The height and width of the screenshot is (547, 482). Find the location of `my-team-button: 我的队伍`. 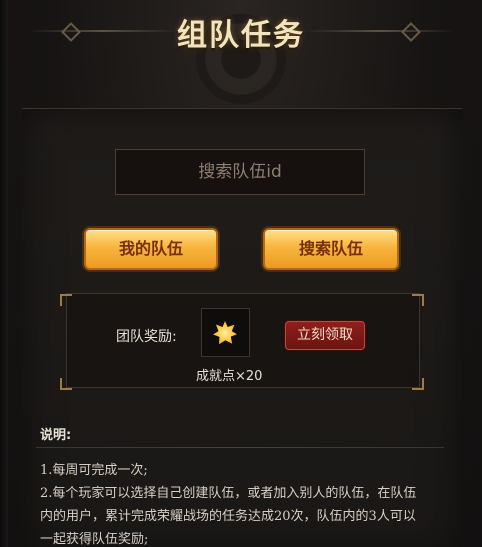

my-team-button: 我的队伍 is located at coordinates (151, 249).